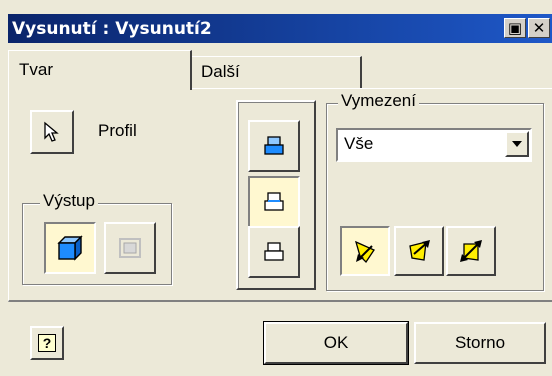  I want to click on close-button: ✕, so click(539, 28).